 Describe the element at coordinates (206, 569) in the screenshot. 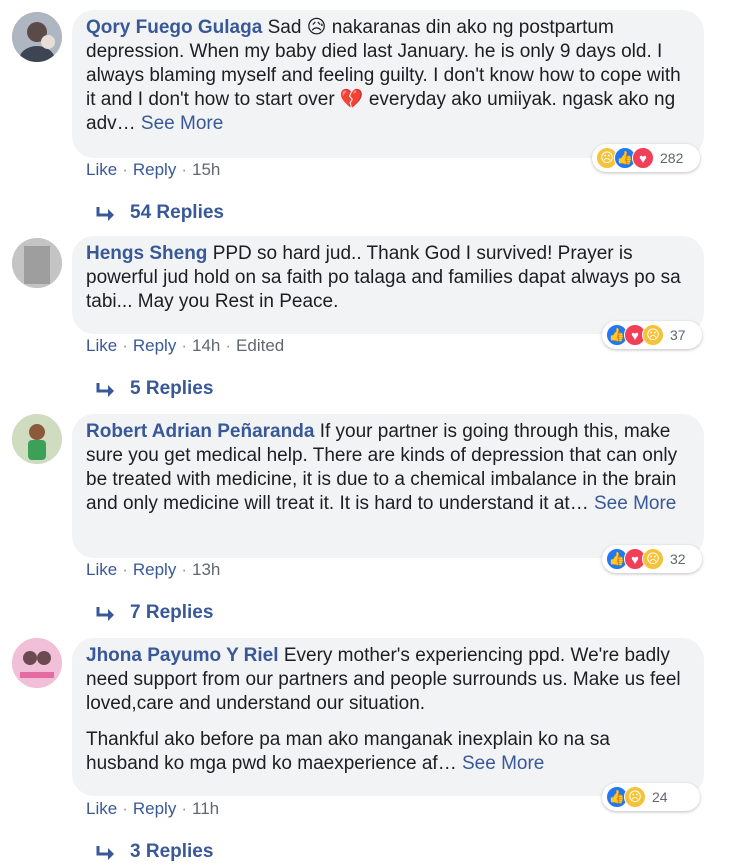

I see `timestamp: 13h` at that location.